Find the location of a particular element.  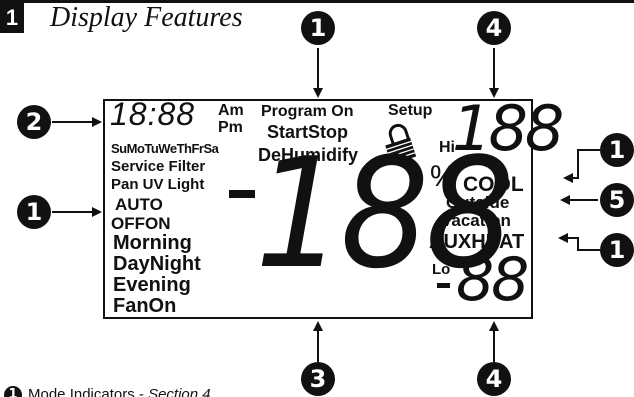

callout-right-lower: 1 is located at coordinates (617, 250).